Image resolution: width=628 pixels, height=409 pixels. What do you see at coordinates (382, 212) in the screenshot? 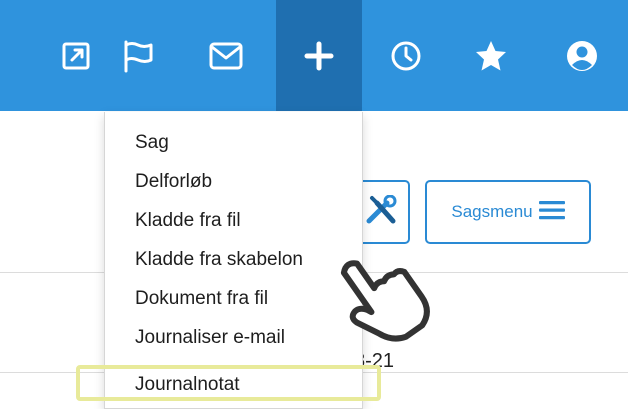
I see `tools-icon` at bounding box center [382, 212].